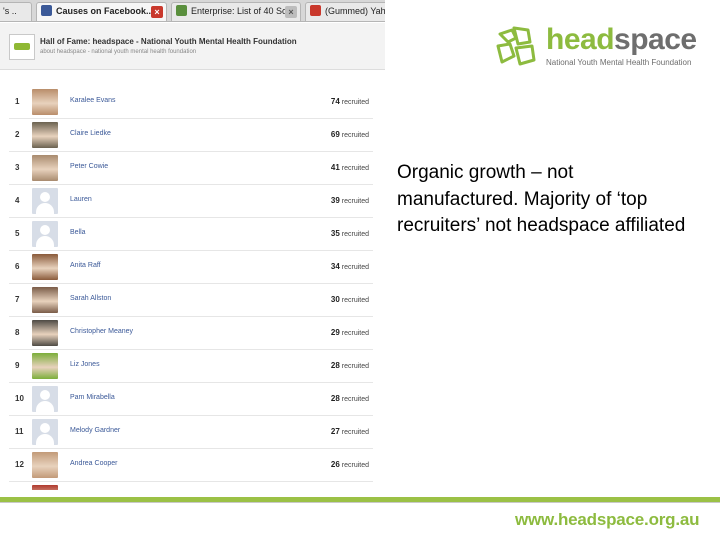 Image resolution: width=720 pixels, height=540 pixels. What do you see at coordinates (335, 299) in the screenshot?
I see `recruited-number: 30` at bounding box center [335, 299].